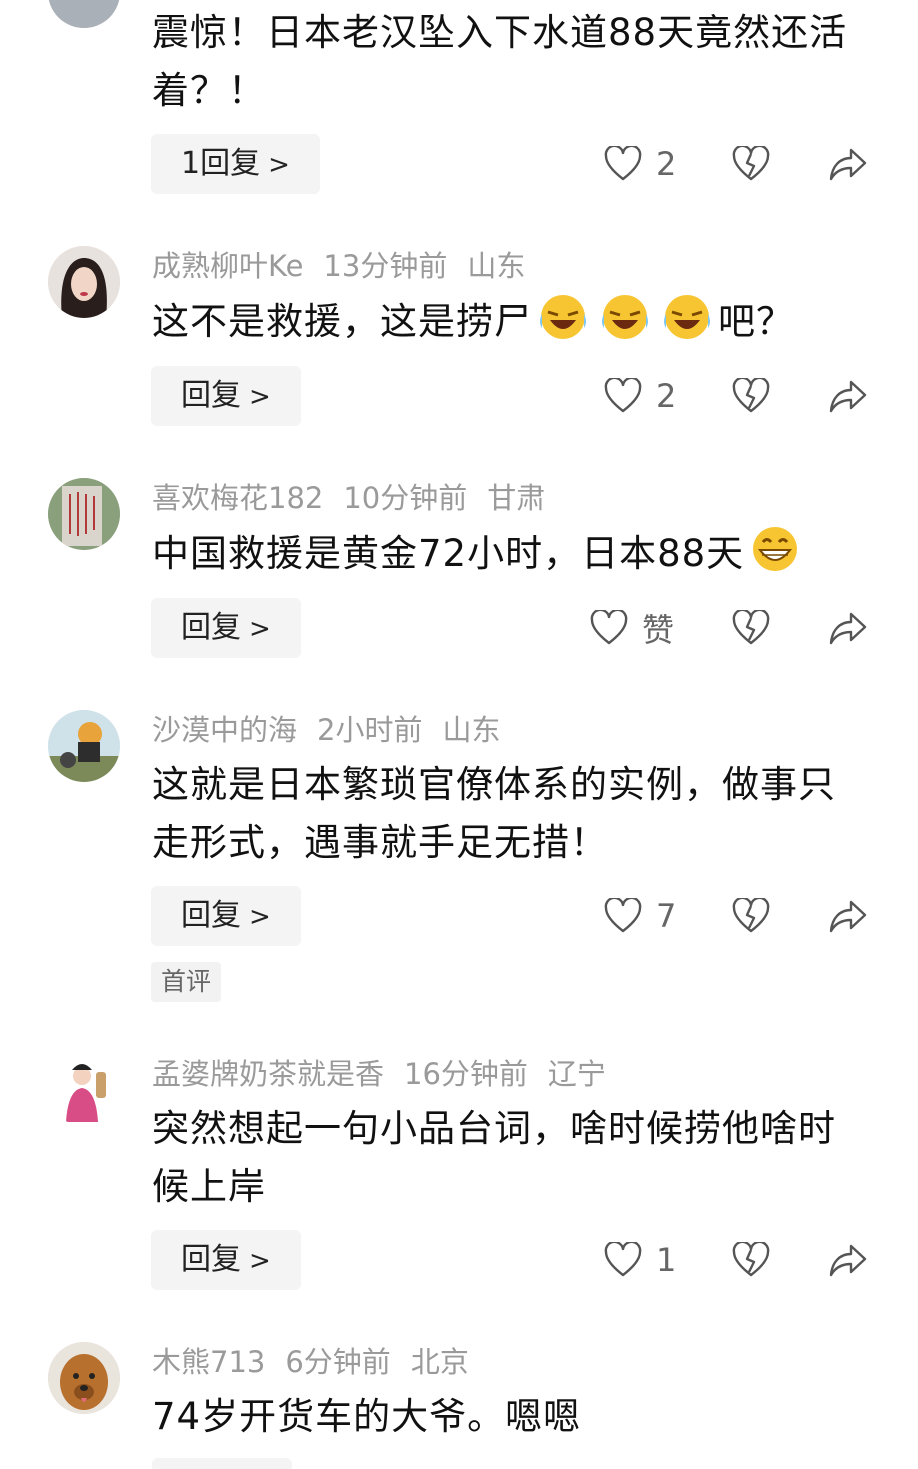  Describe the element at coordinates (268, 1074) in the screenshot. I see `username: 孟婆牌奶茶就是香` at that location.